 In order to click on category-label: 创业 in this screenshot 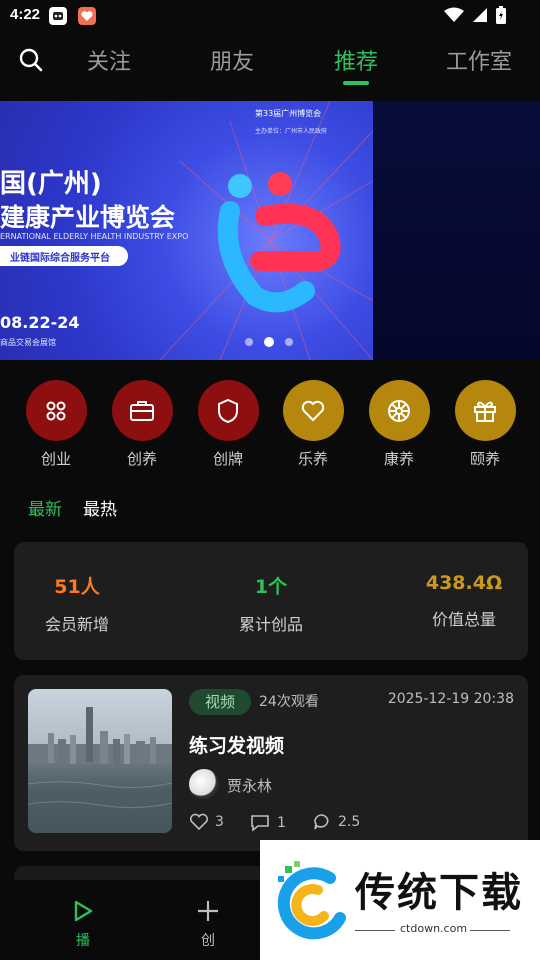, I will do `click(55, 459)`.